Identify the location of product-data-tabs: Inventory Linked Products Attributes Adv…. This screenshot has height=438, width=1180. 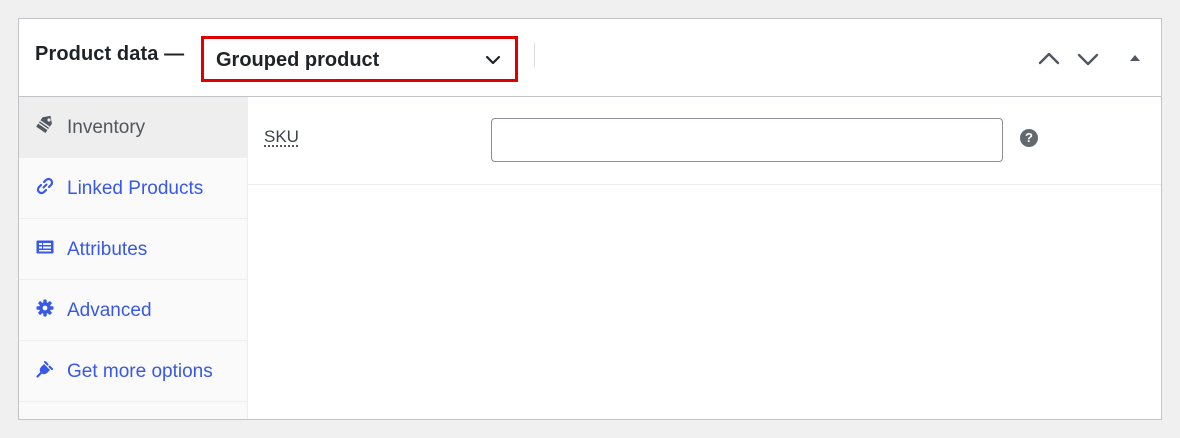
(133, 258).